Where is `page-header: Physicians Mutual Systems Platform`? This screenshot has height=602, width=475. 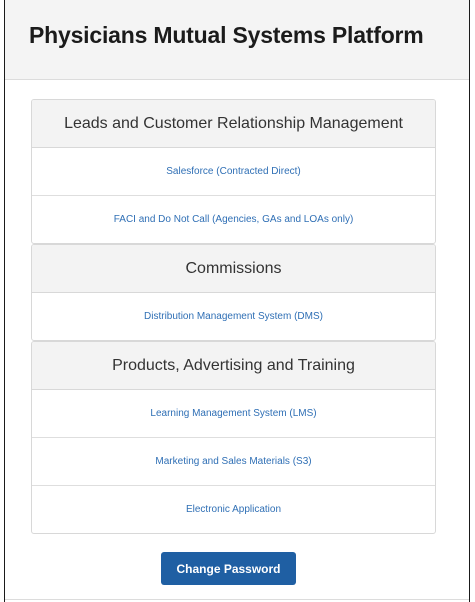 page-header: Physicians Mutual Systems Platform is located at coordinates (237, 40).